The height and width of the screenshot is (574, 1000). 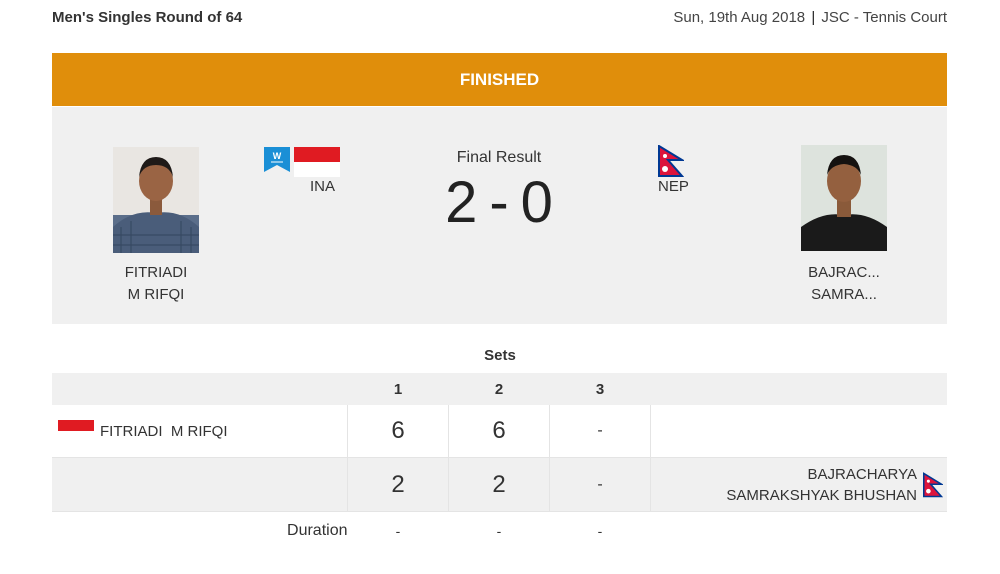 I want to click on status-bar: FINISHED, so click(x=499, y=79).